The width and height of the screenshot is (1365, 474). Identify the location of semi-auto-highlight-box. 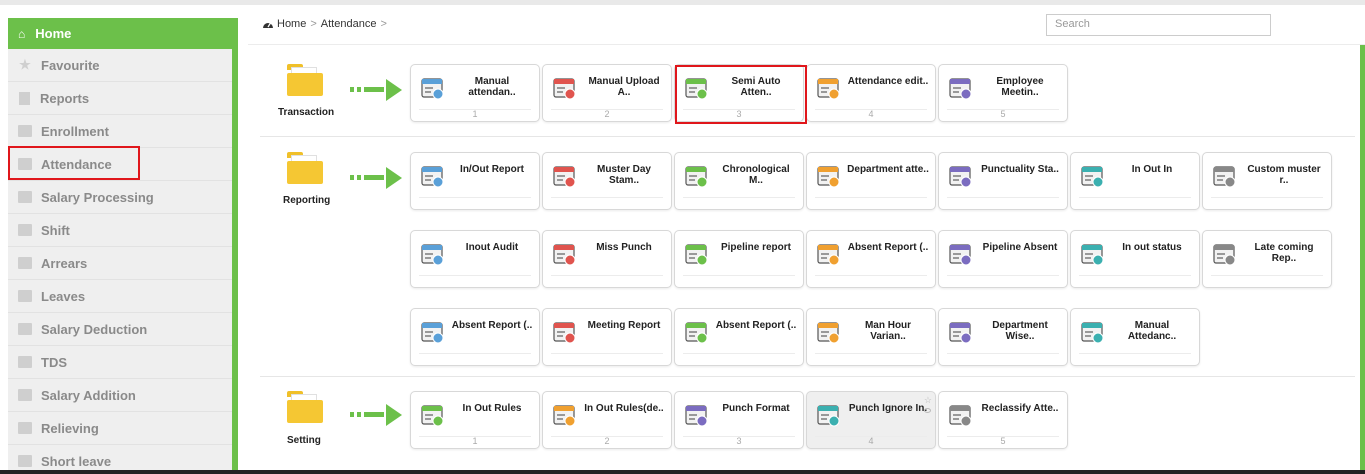
(741, 94).